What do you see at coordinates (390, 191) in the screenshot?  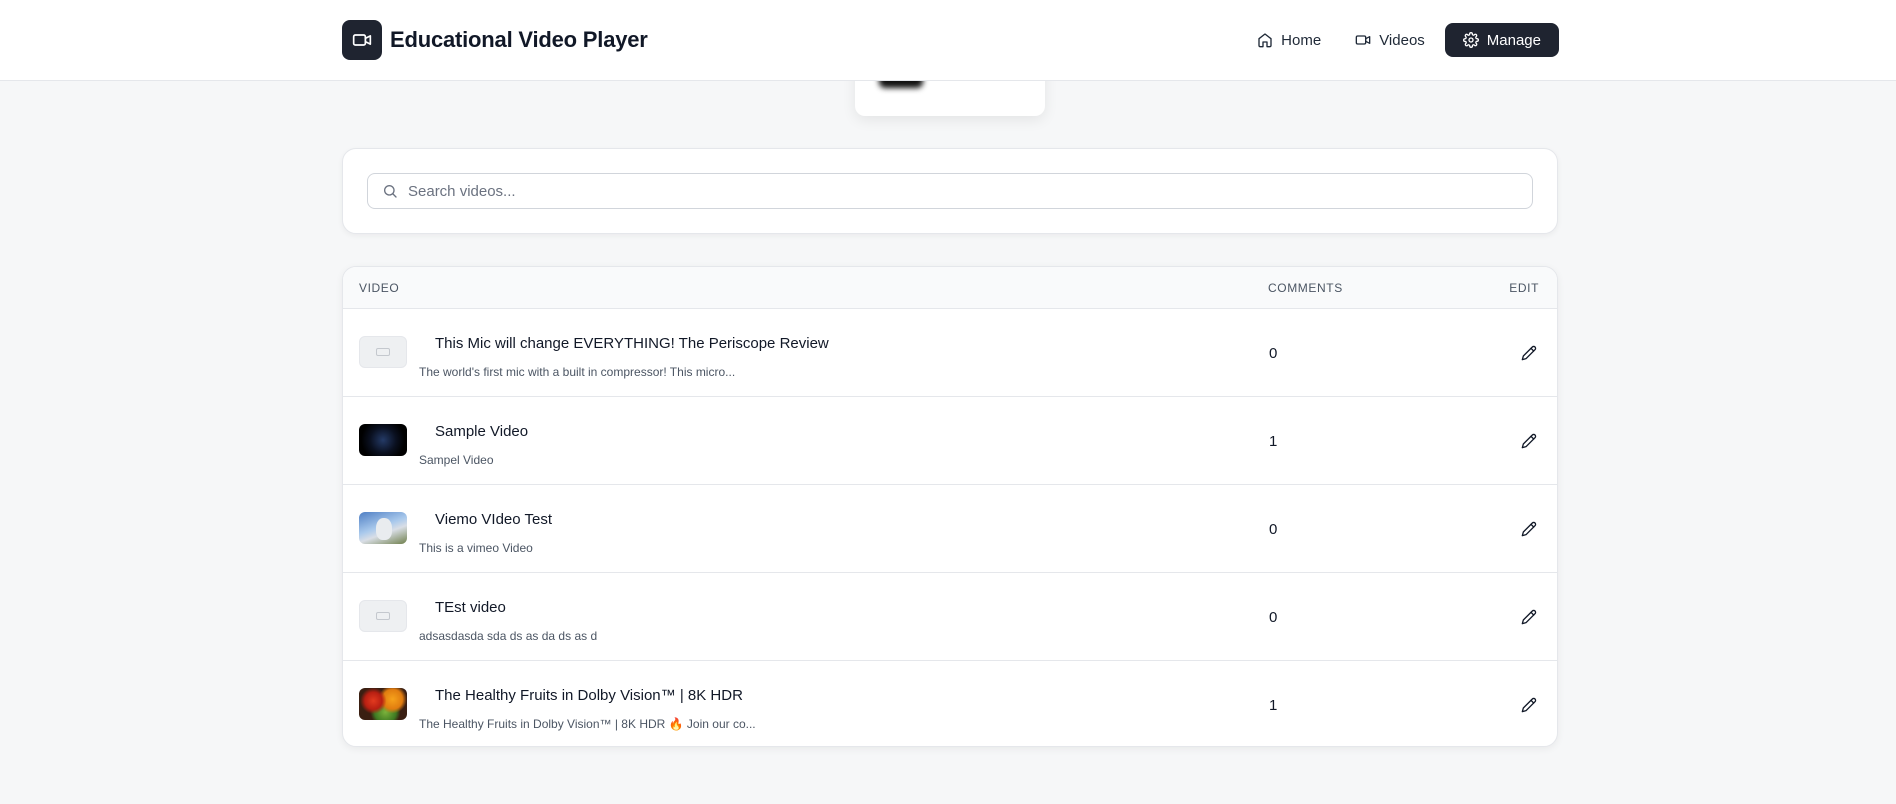 I see `search-icon` at bounding box center [390, 191].